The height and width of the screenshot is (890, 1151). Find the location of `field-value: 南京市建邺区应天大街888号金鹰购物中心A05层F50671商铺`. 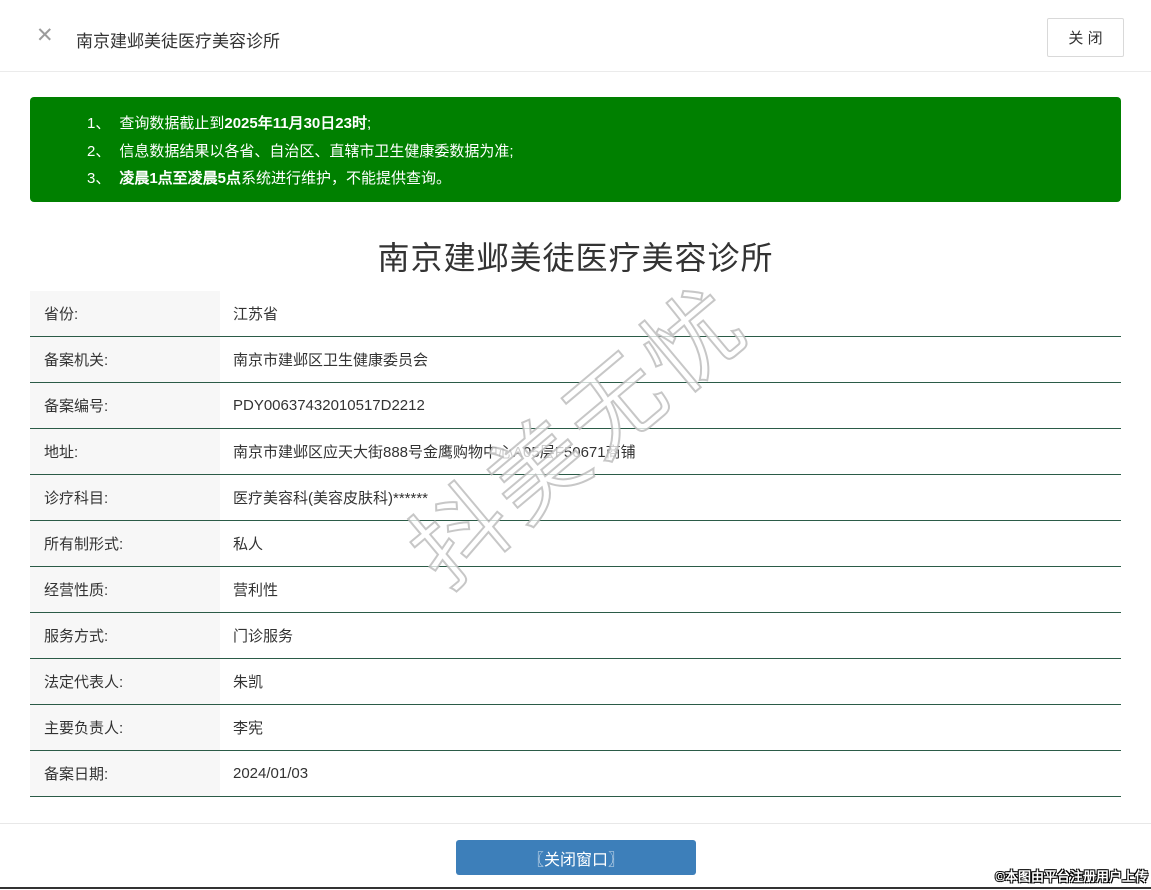

field-value: 南京市建邺区应天大街888号金鹰购物中心A05层F50671商铺 is located at coordinates (434, 452).